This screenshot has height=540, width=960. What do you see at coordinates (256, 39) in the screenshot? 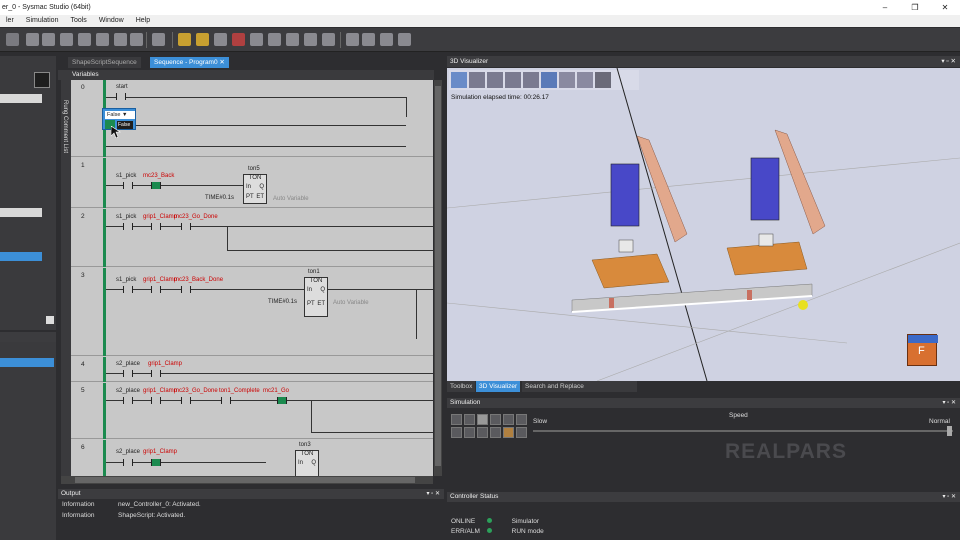
I see `monitor-icon` at bounding box center [256, 39].